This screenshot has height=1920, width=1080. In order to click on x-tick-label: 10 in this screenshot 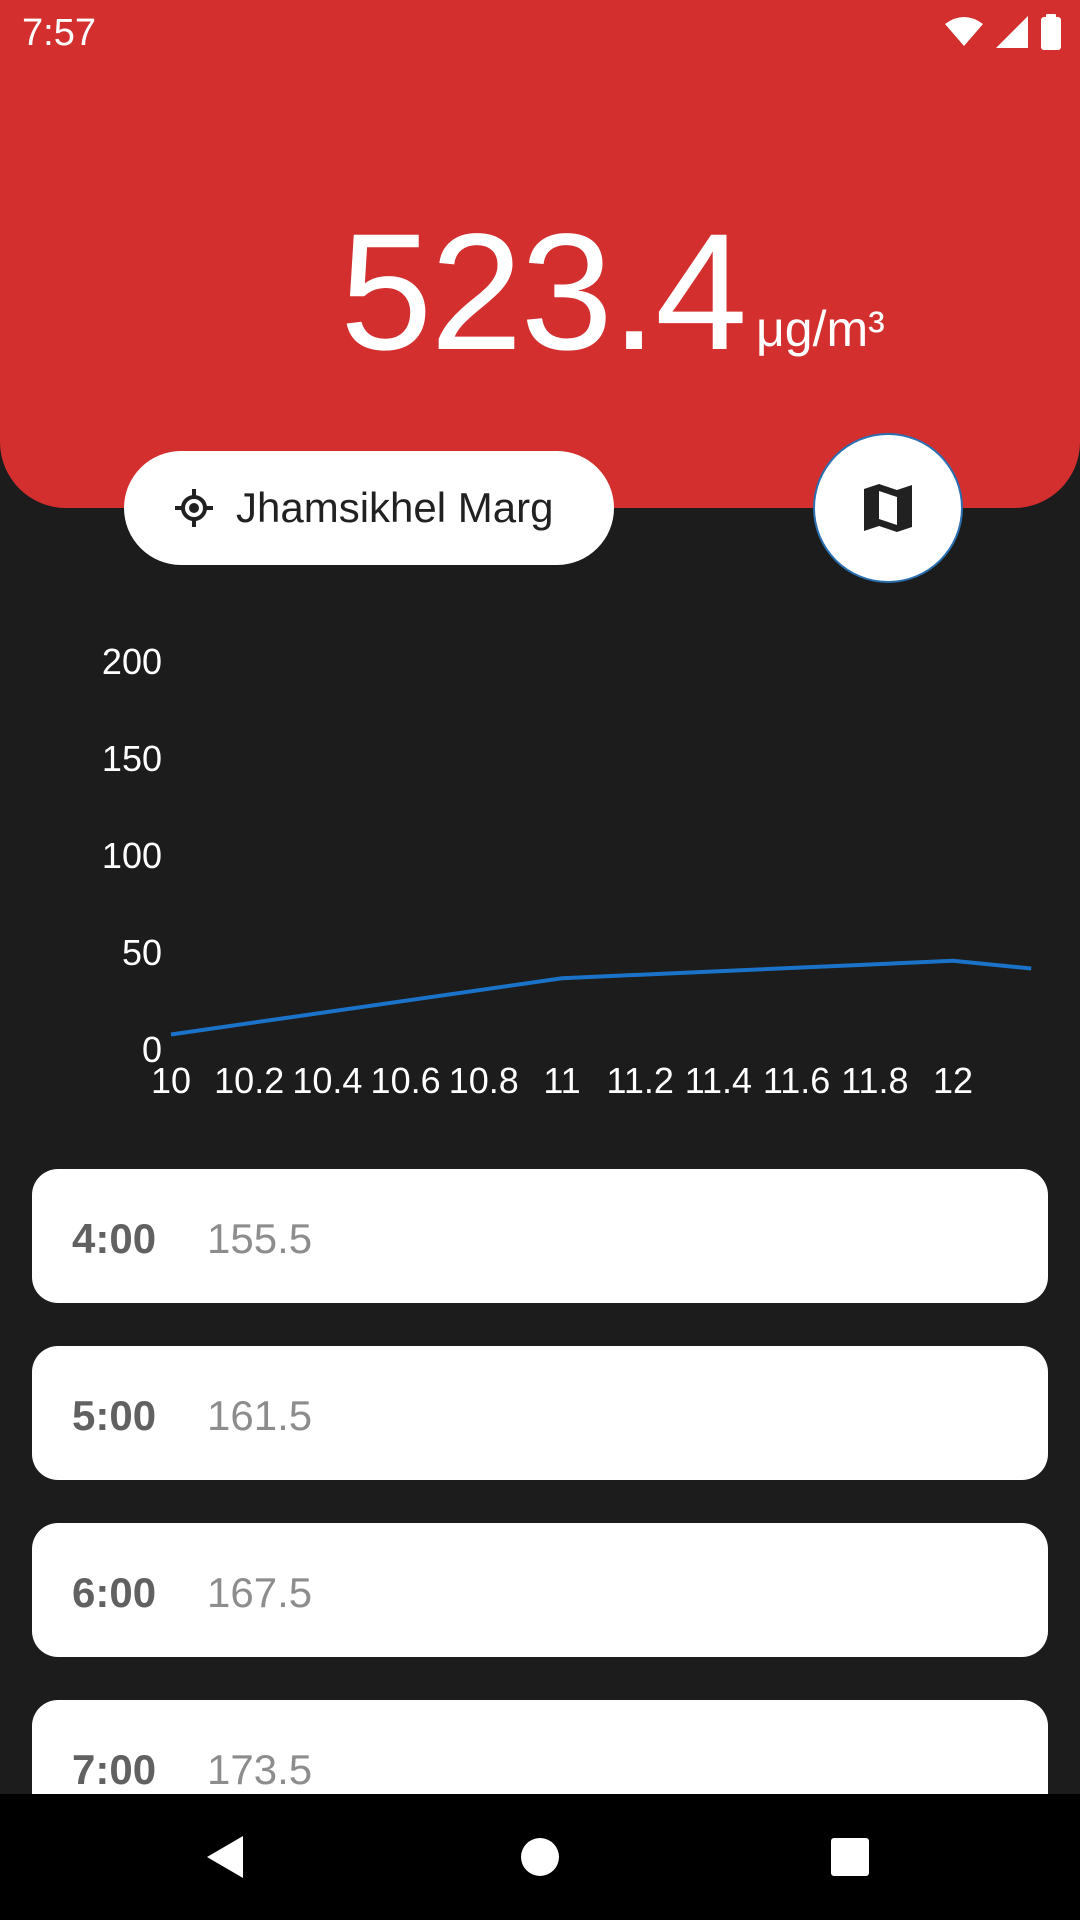, I will do `click(171, 1080)`.